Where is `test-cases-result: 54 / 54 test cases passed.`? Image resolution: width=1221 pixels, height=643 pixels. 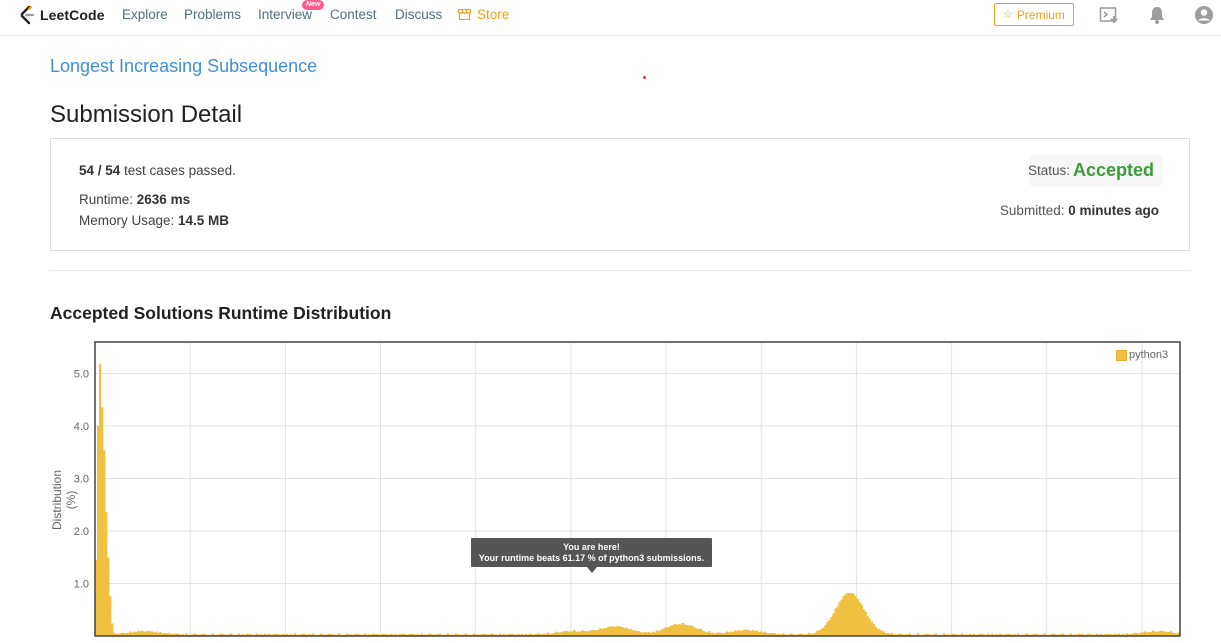
test-cases-result: 54 / 54 test cases passed. is located at coordinates (157, 170).